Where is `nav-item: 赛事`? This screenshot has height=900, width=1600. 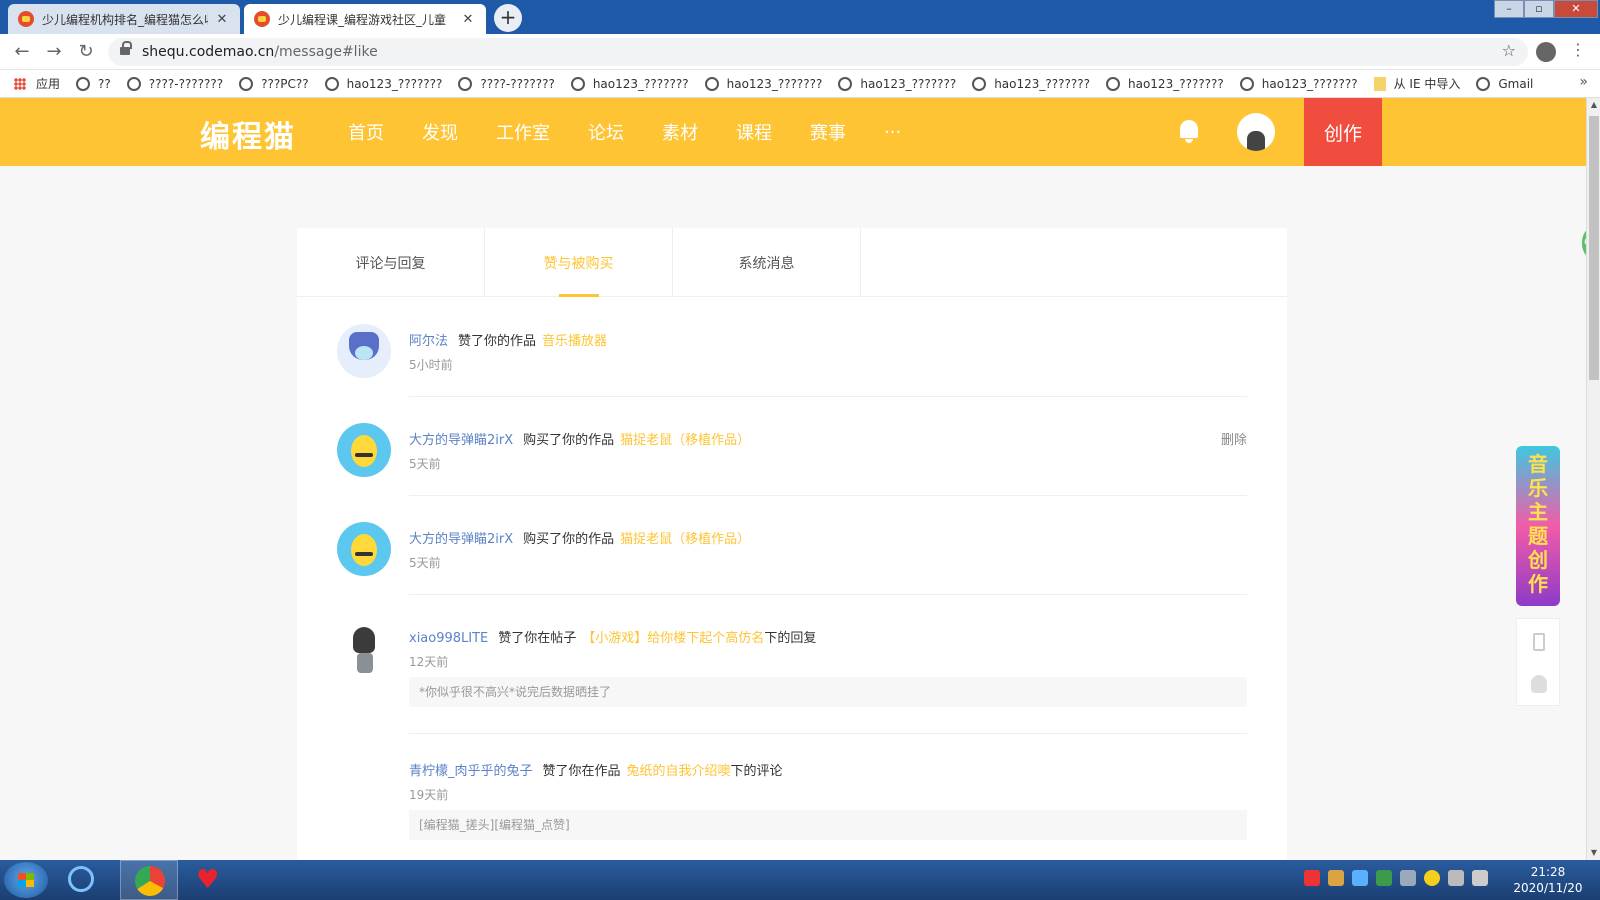
nav-item: 赛事 is located at coordinates (828, 132).